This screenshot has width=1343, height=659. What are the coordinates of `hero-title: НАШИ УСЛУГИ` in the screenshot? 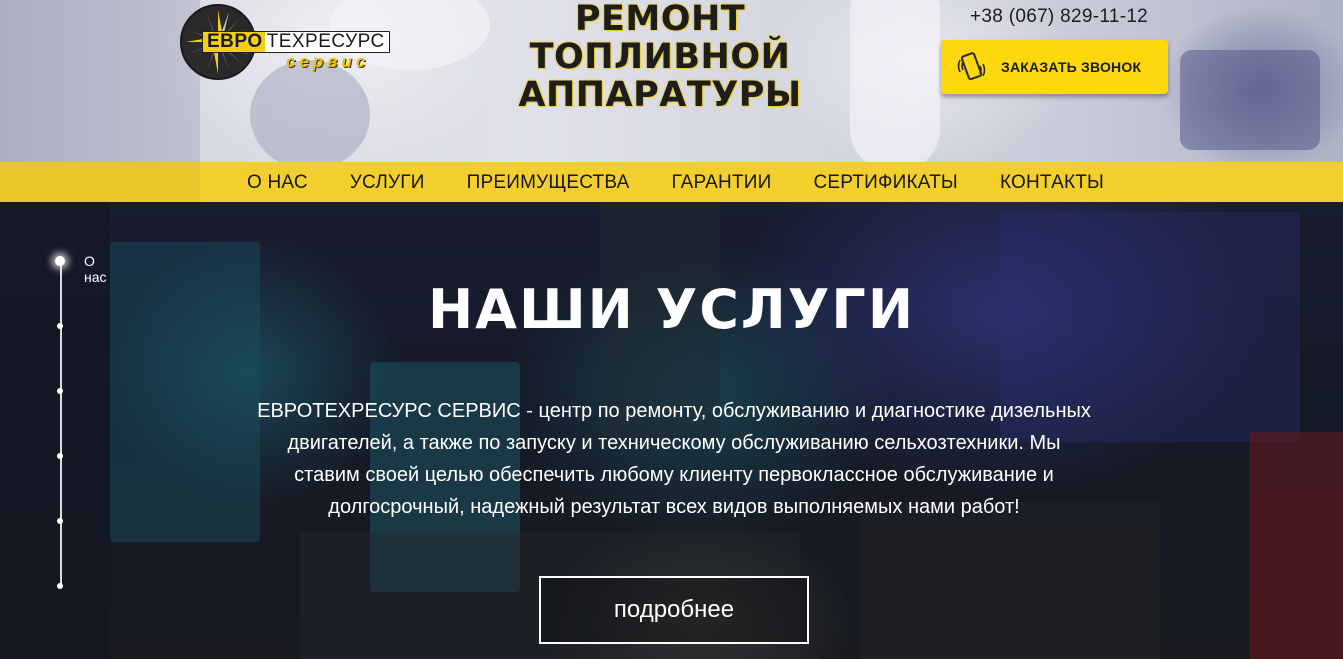 It's located at (671, 309).